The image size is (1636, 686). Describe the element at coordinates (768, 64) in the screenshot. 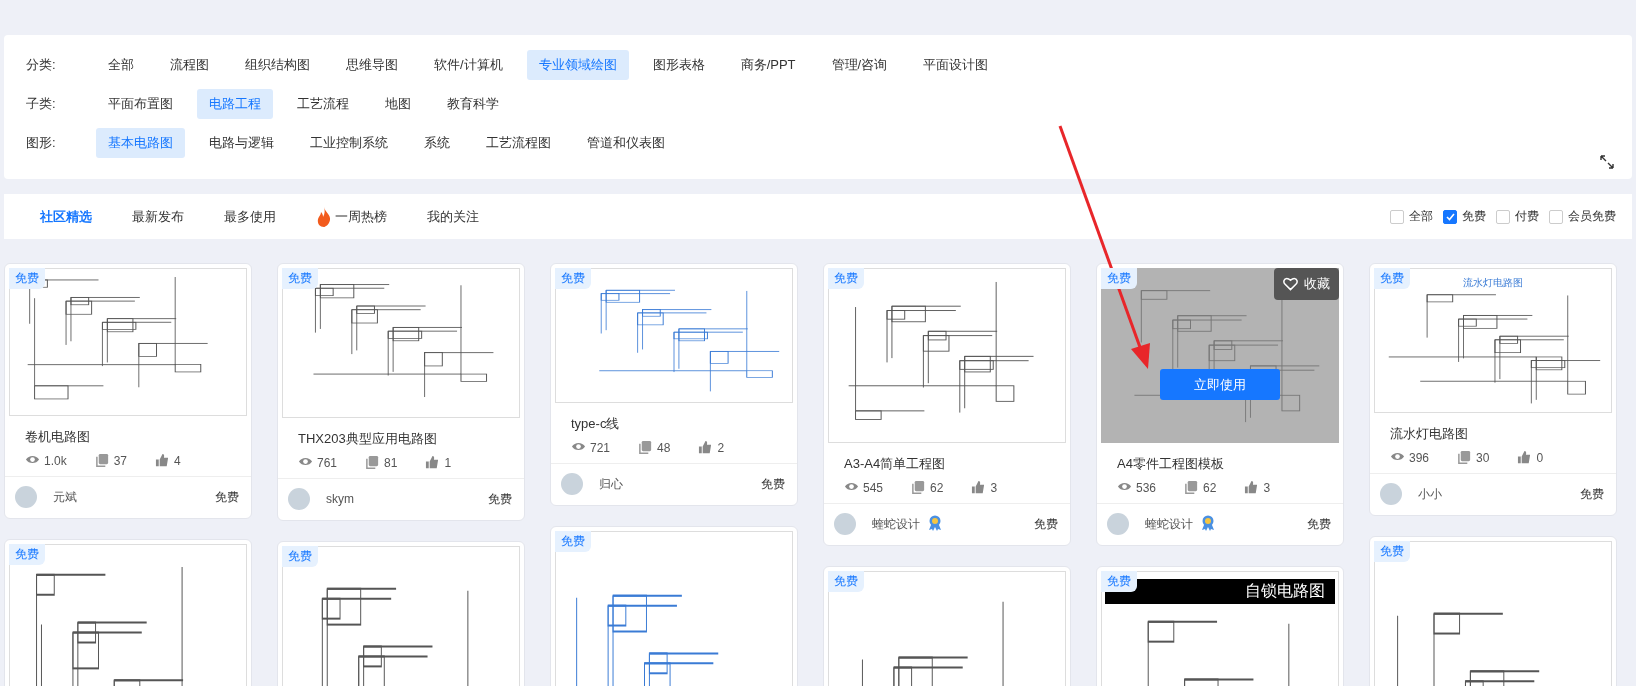

I see `filter-option: 商务/PPT` at that location.